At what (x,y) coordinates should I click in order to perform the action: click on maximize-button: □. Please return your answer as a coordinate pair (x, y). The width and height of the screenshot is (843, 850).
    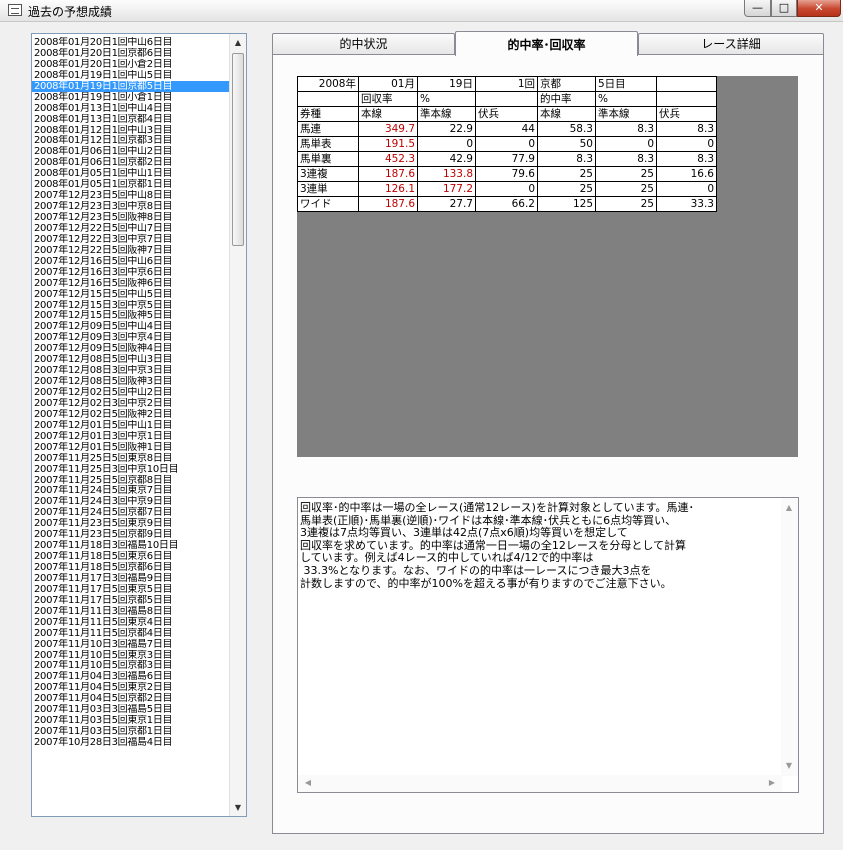
    Looking at the image, I should click on (784, 8).